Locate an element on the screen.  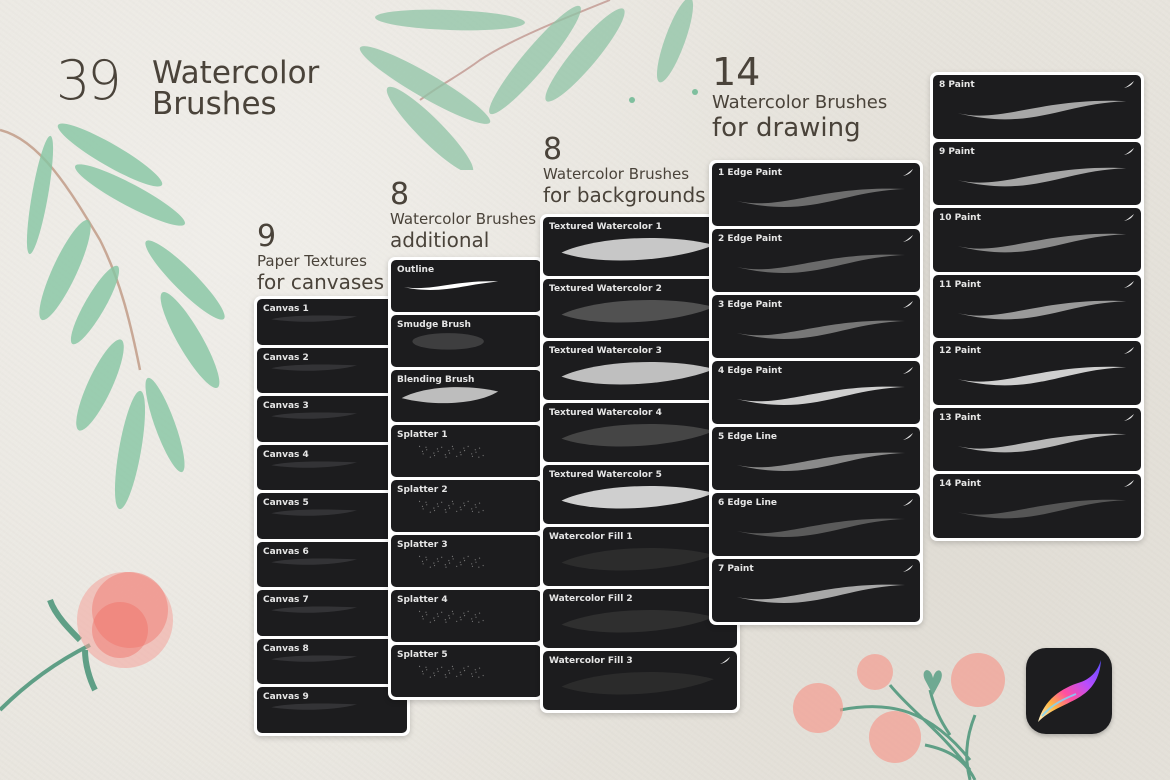
brush-card: 2 Edge Paint is located at coordinates (816, 260).